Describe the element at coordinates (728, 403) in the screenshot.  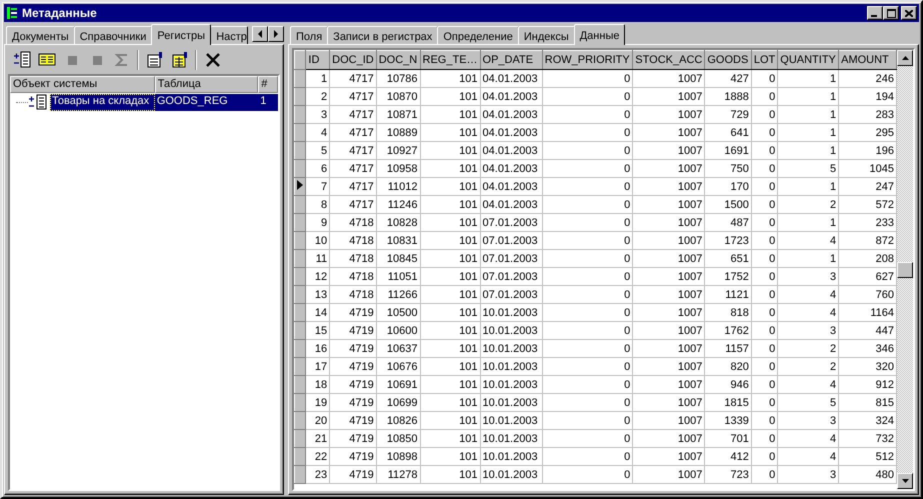
I see `table-cell: 1815` at that location.